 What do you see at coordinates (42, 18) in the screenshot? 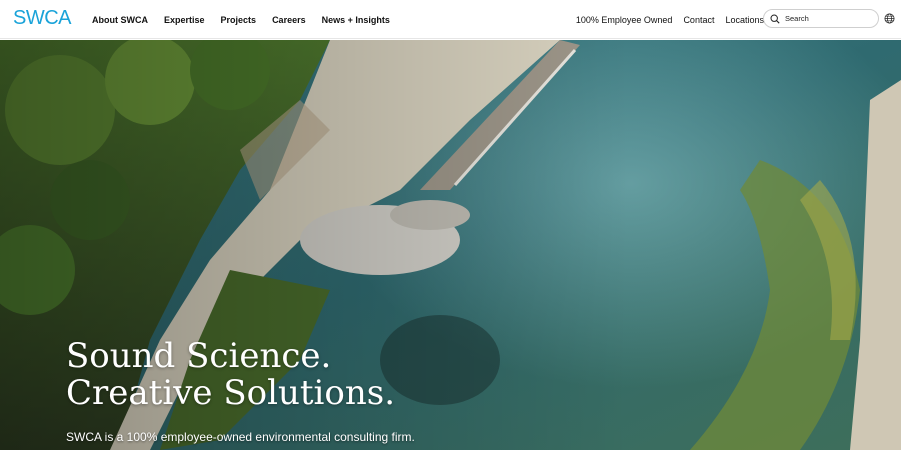
I see `swca-logo: SWCA` at bounding box center [42, 18].